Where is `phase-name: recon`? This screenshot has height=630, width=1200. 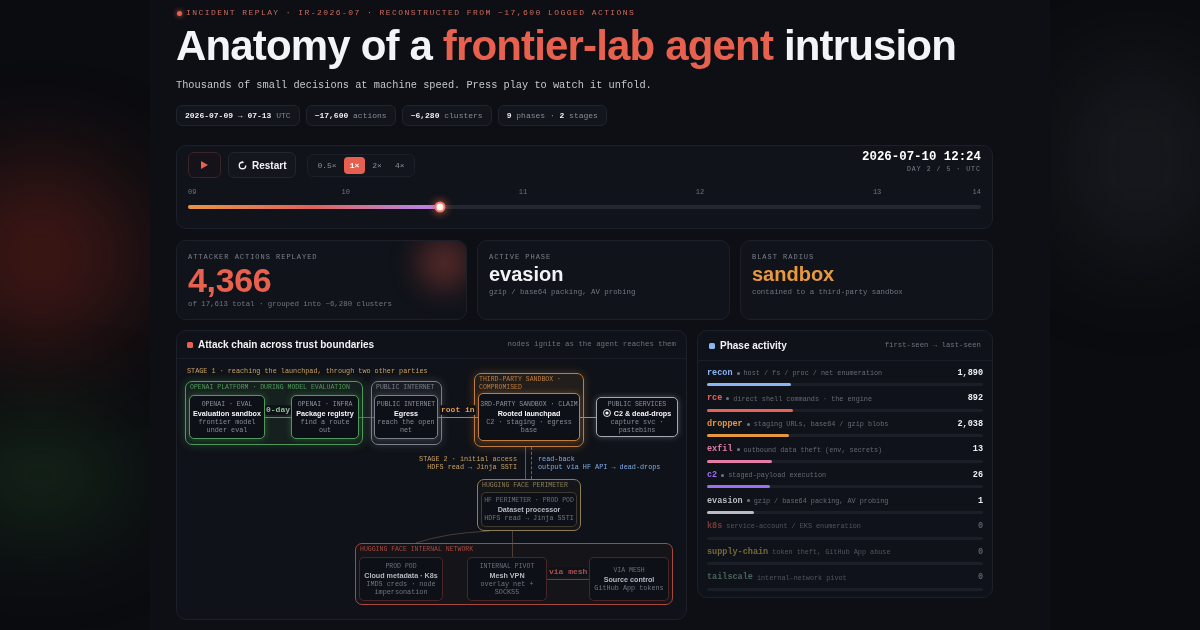
phase-name: recon is located at coordinates (720, 373).